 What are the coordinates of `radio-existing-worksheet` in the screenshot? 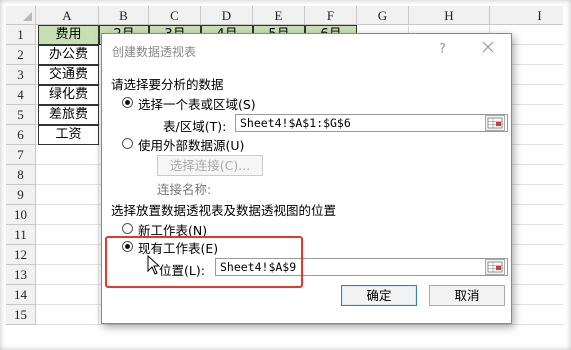 It's located at (127, 246).